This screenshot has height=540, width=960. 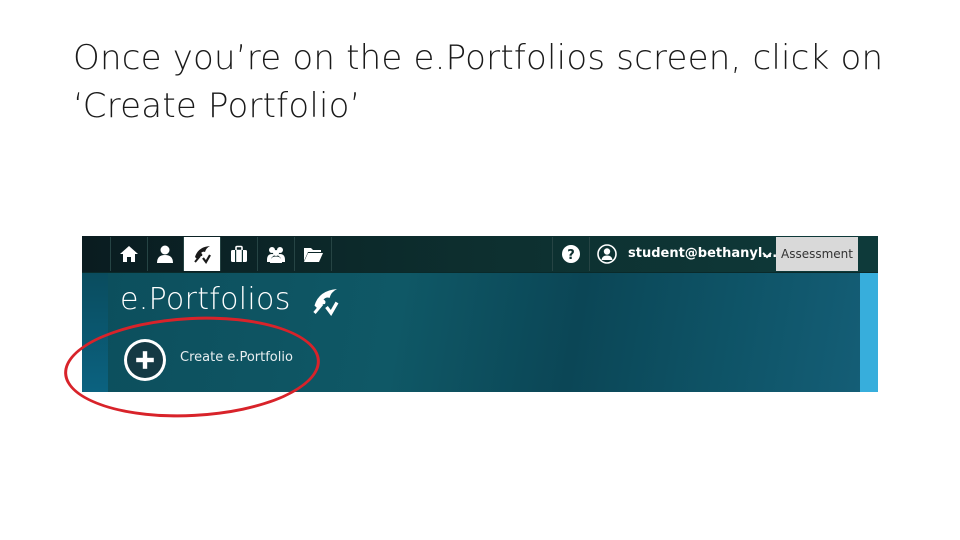 What do you see at coordinates (767, 255) in the screenshot?
I see `chevron-down-icon` at bounding box center [767, 255].